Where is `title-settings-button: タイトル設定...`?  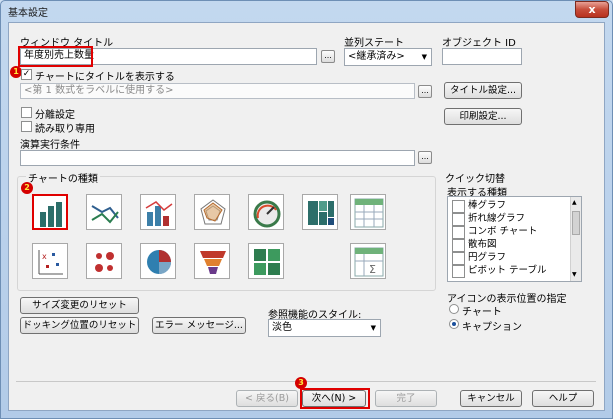
title-settings-button: タイトル設定... is located at coordinates (483, 90).